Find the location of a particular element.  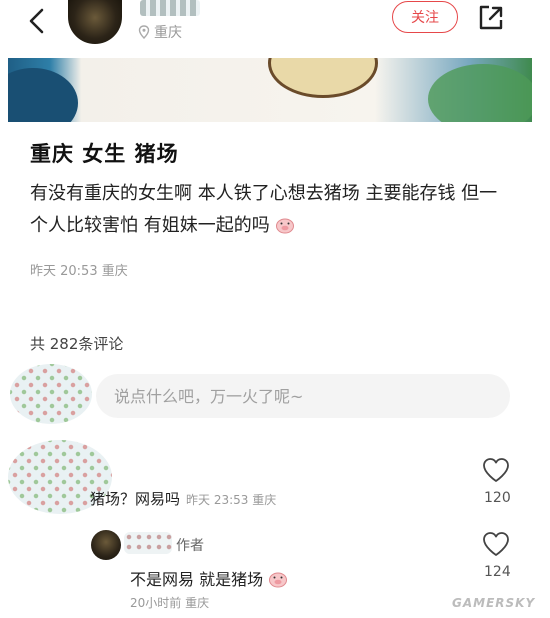

like-count: 120 is located at coordinates (497, 498).